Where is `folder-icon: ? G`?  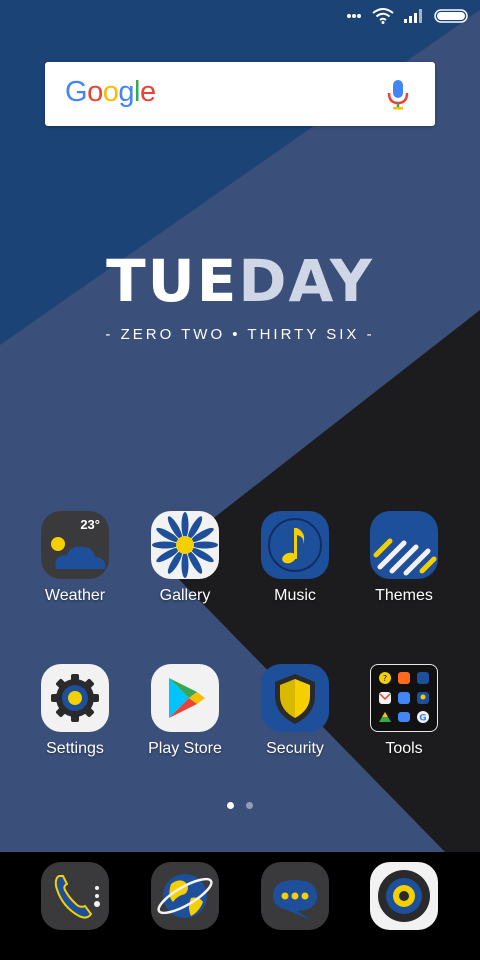 folder-icon: ? G is located at coordinates (404, 698).